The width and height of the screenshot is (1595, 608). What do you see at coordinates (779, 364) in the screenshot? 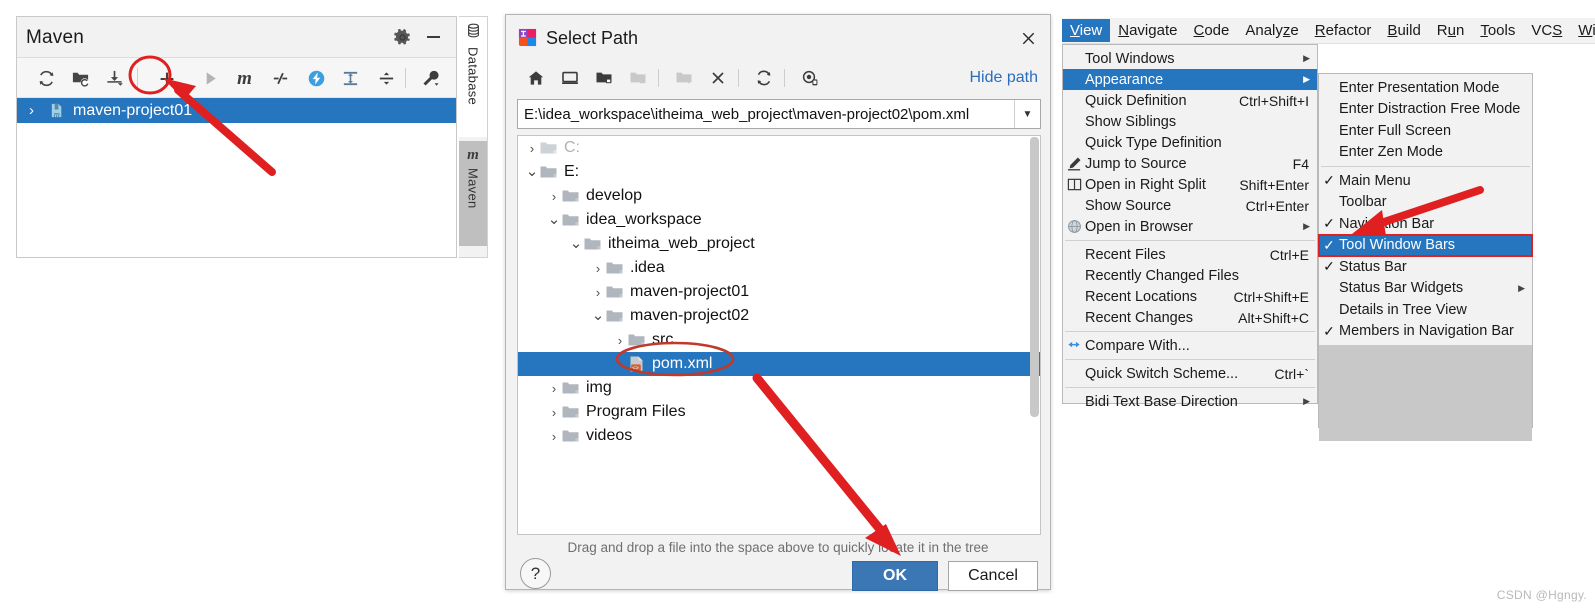
I see `file-tree-row: <> pom.xml` at bounding box center [779, 364].